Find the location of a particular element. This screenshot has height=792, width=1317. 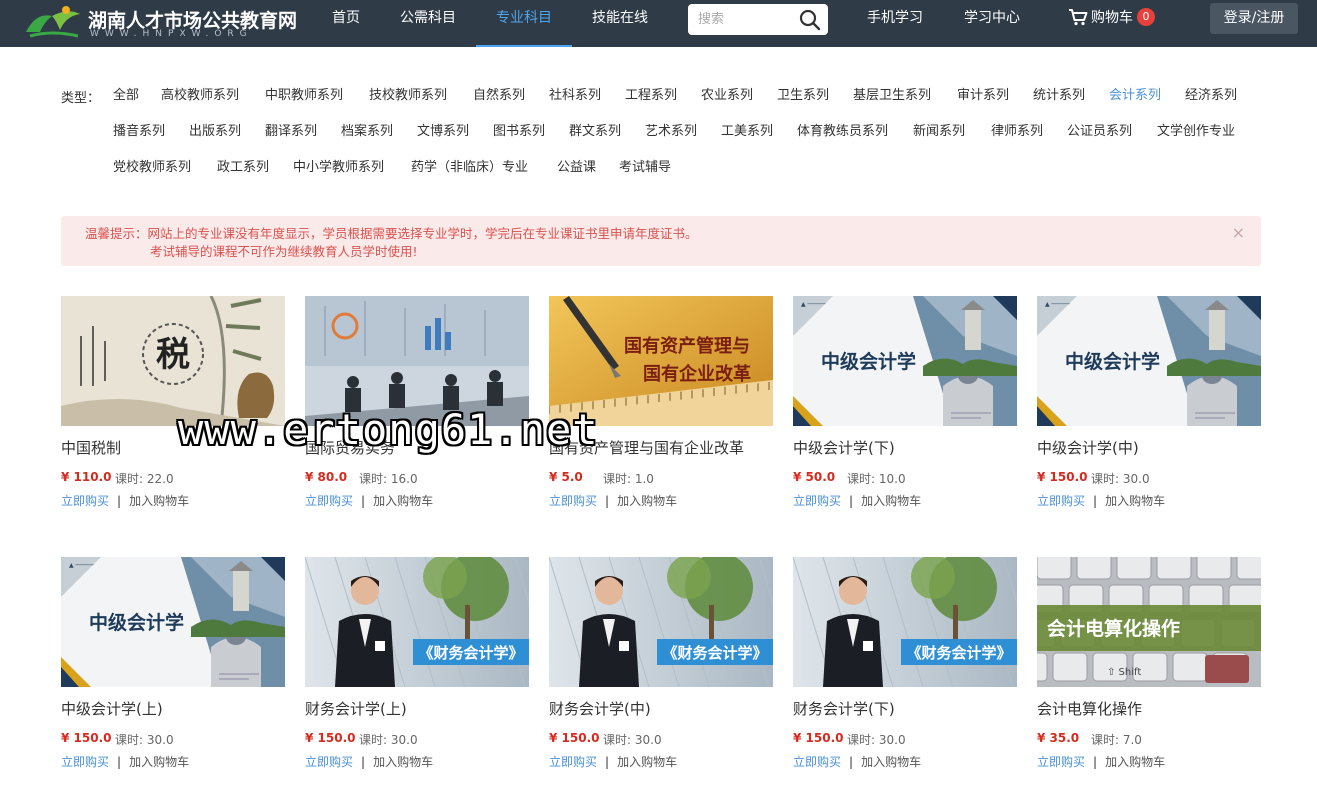

category-item: 文博系列 is located at coordinates (443, 132).